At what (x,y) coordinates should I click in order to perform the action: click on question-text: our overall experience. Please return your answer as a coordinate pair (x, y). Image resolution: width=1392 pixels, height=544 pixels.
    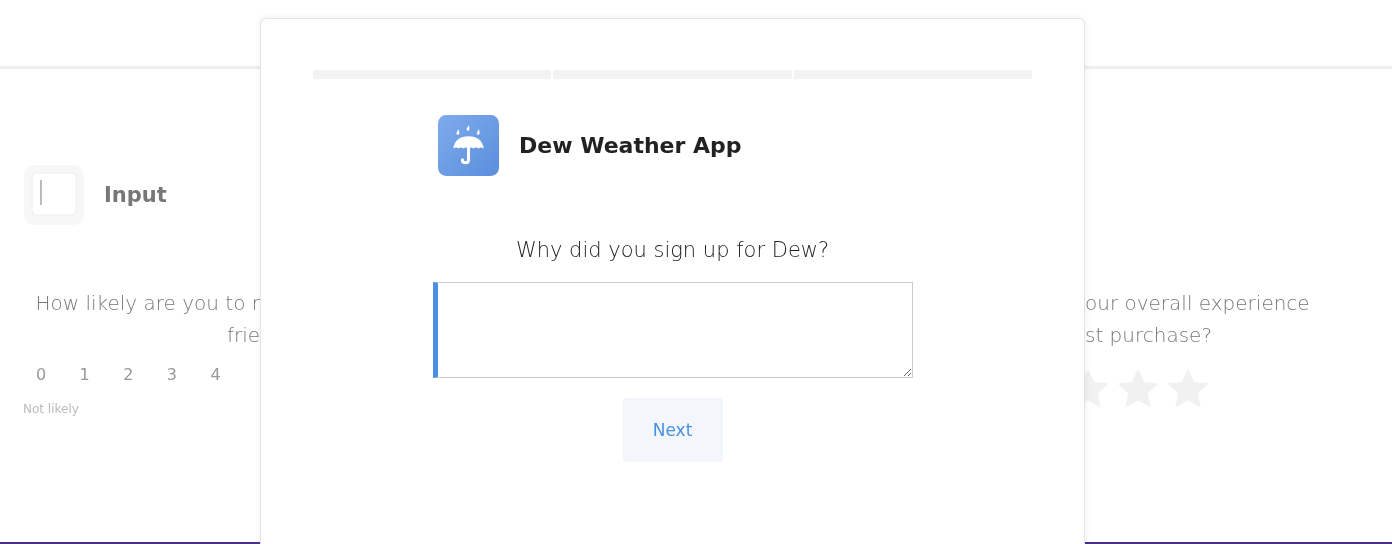
    Looking at the image, I should click on (1198, 303).